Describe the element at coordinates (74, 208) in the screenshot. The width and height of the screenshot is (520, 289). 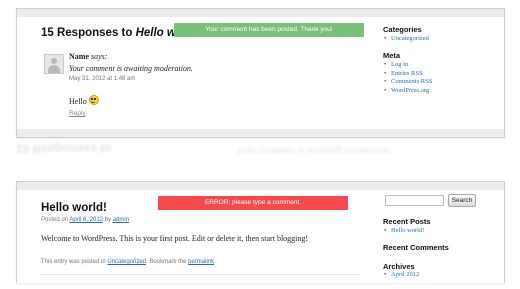
I see `post-title: Hello world!` at that location.